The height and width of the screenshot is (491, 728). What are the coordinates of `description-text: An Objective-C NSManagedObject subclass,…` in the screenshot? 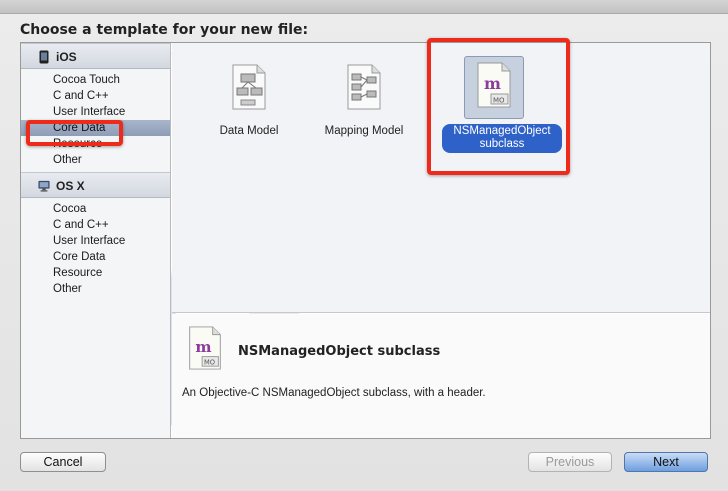 It's located at (334, 393).